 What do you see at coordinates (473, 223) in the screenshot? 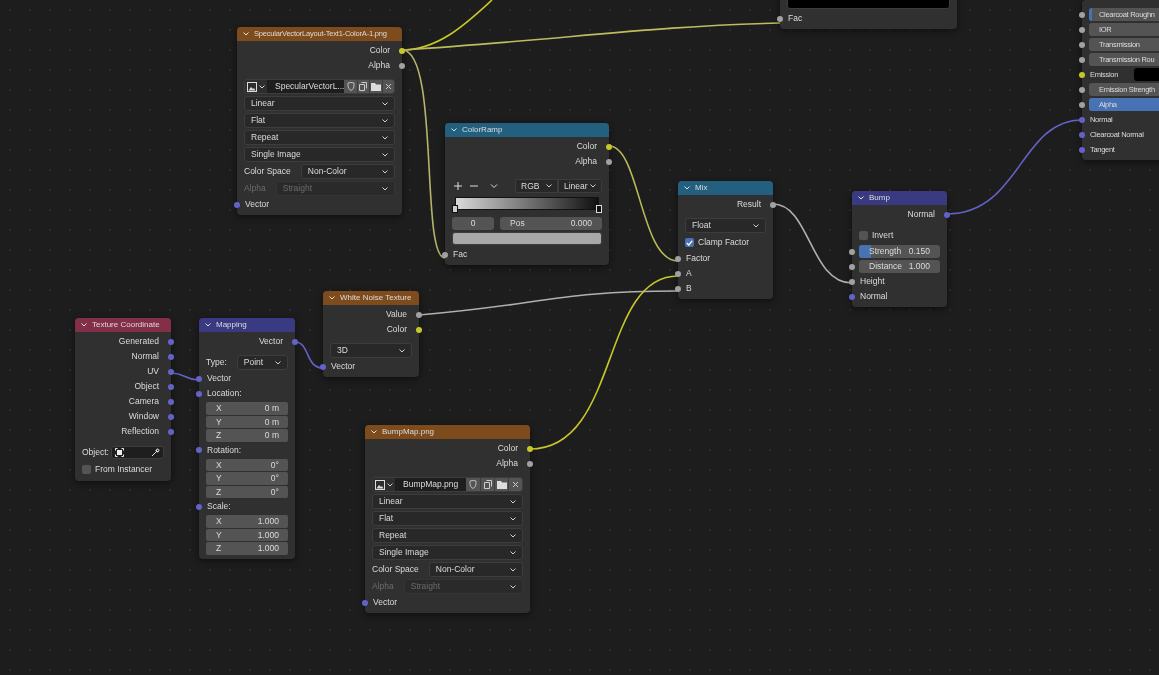
I see `index-field: 0` at bounding box center [473, 223].